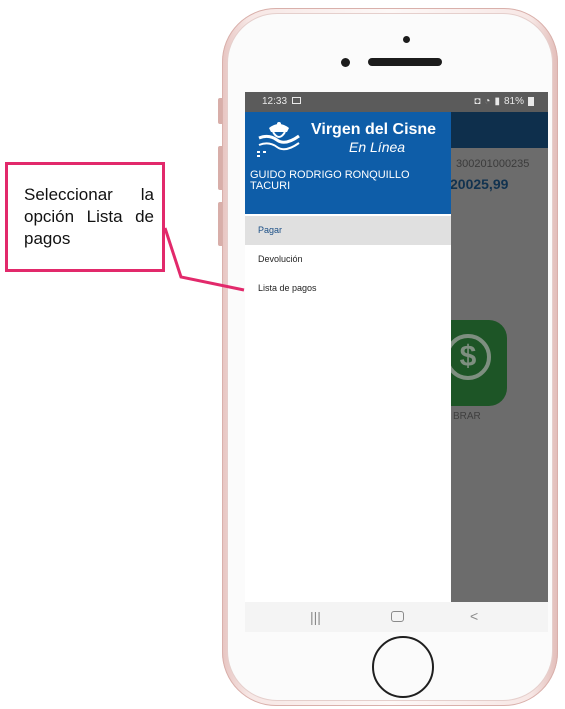  I want to click on menu-item-devolucion: Devolución, so click(348, 259).